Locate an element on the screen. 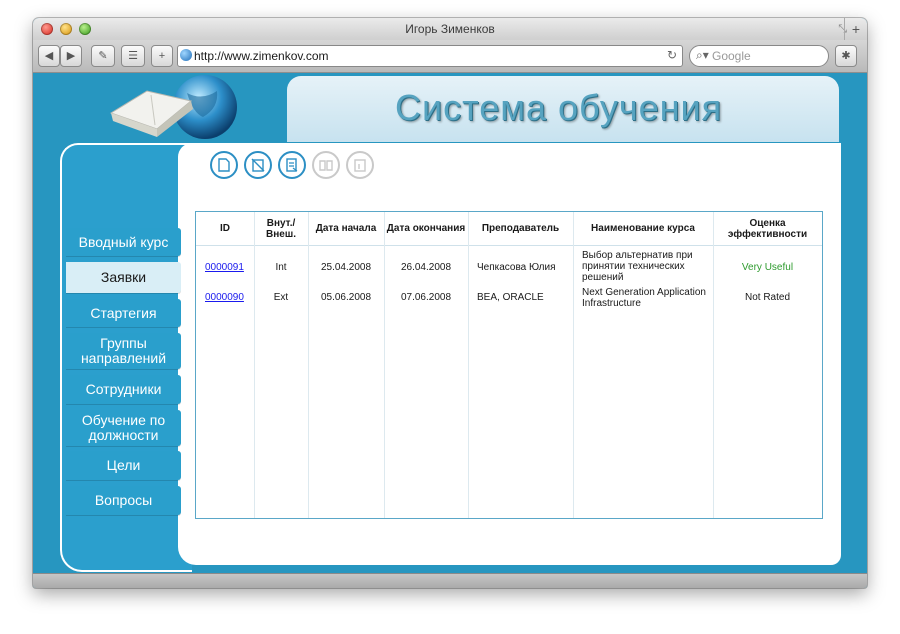  cell-type: Ext is located at coordinates (281, 297).